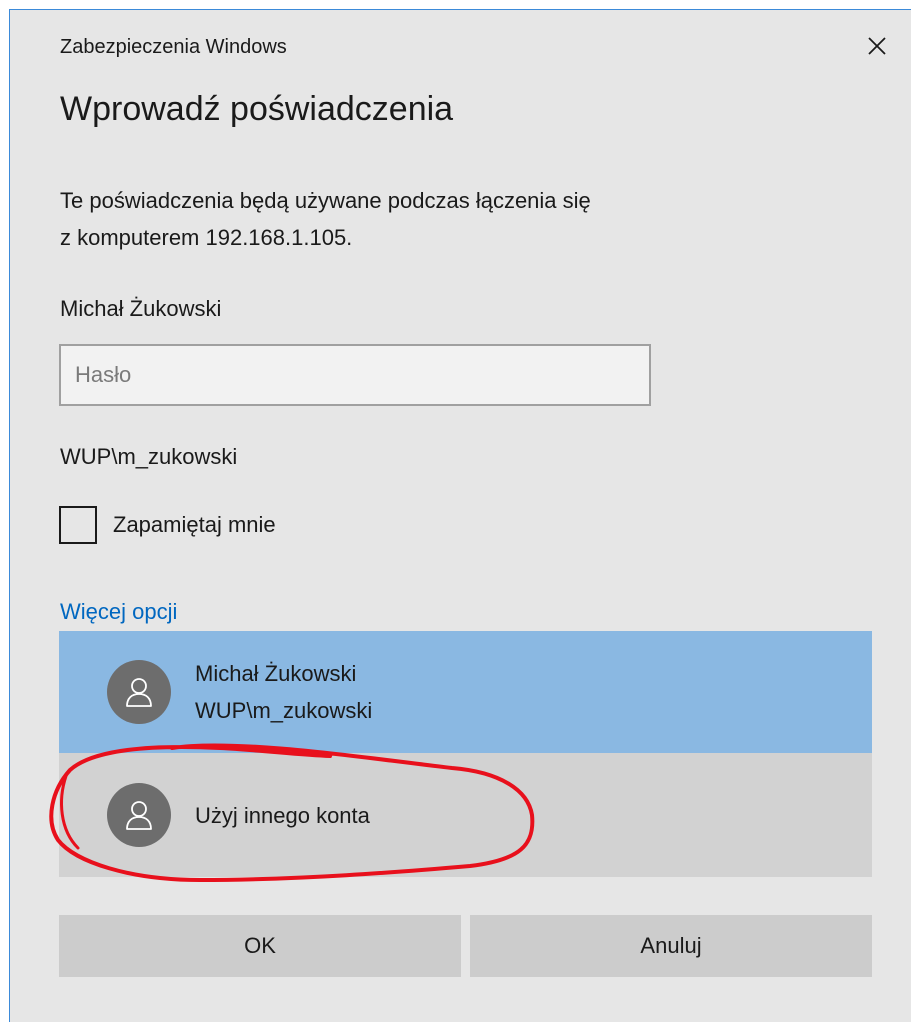 The width and height of the screenshot is (911, 1022). What do you see at coordinates (260, 946) in the screenshot?
I see `ok-button: OK` at bounding box center [260, 946].